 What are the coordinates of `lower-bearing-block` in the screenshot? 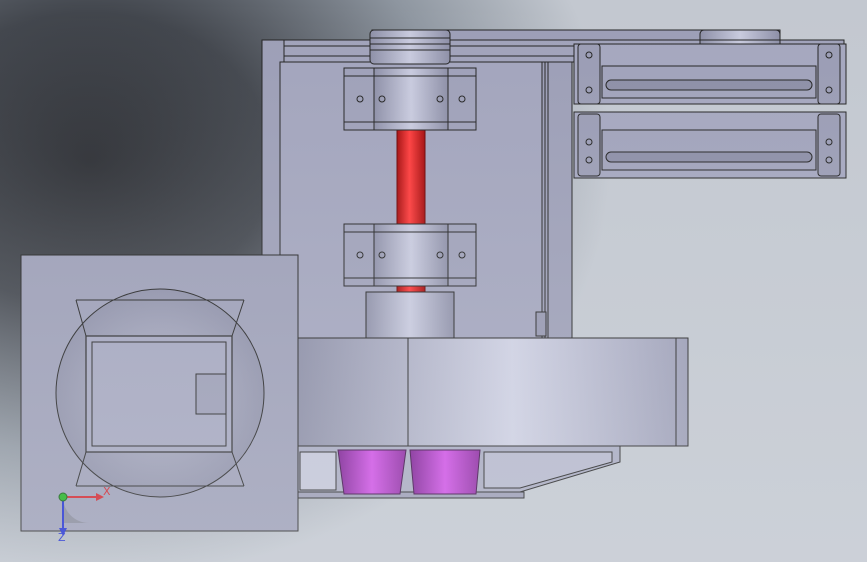 It's located at (410, 255).